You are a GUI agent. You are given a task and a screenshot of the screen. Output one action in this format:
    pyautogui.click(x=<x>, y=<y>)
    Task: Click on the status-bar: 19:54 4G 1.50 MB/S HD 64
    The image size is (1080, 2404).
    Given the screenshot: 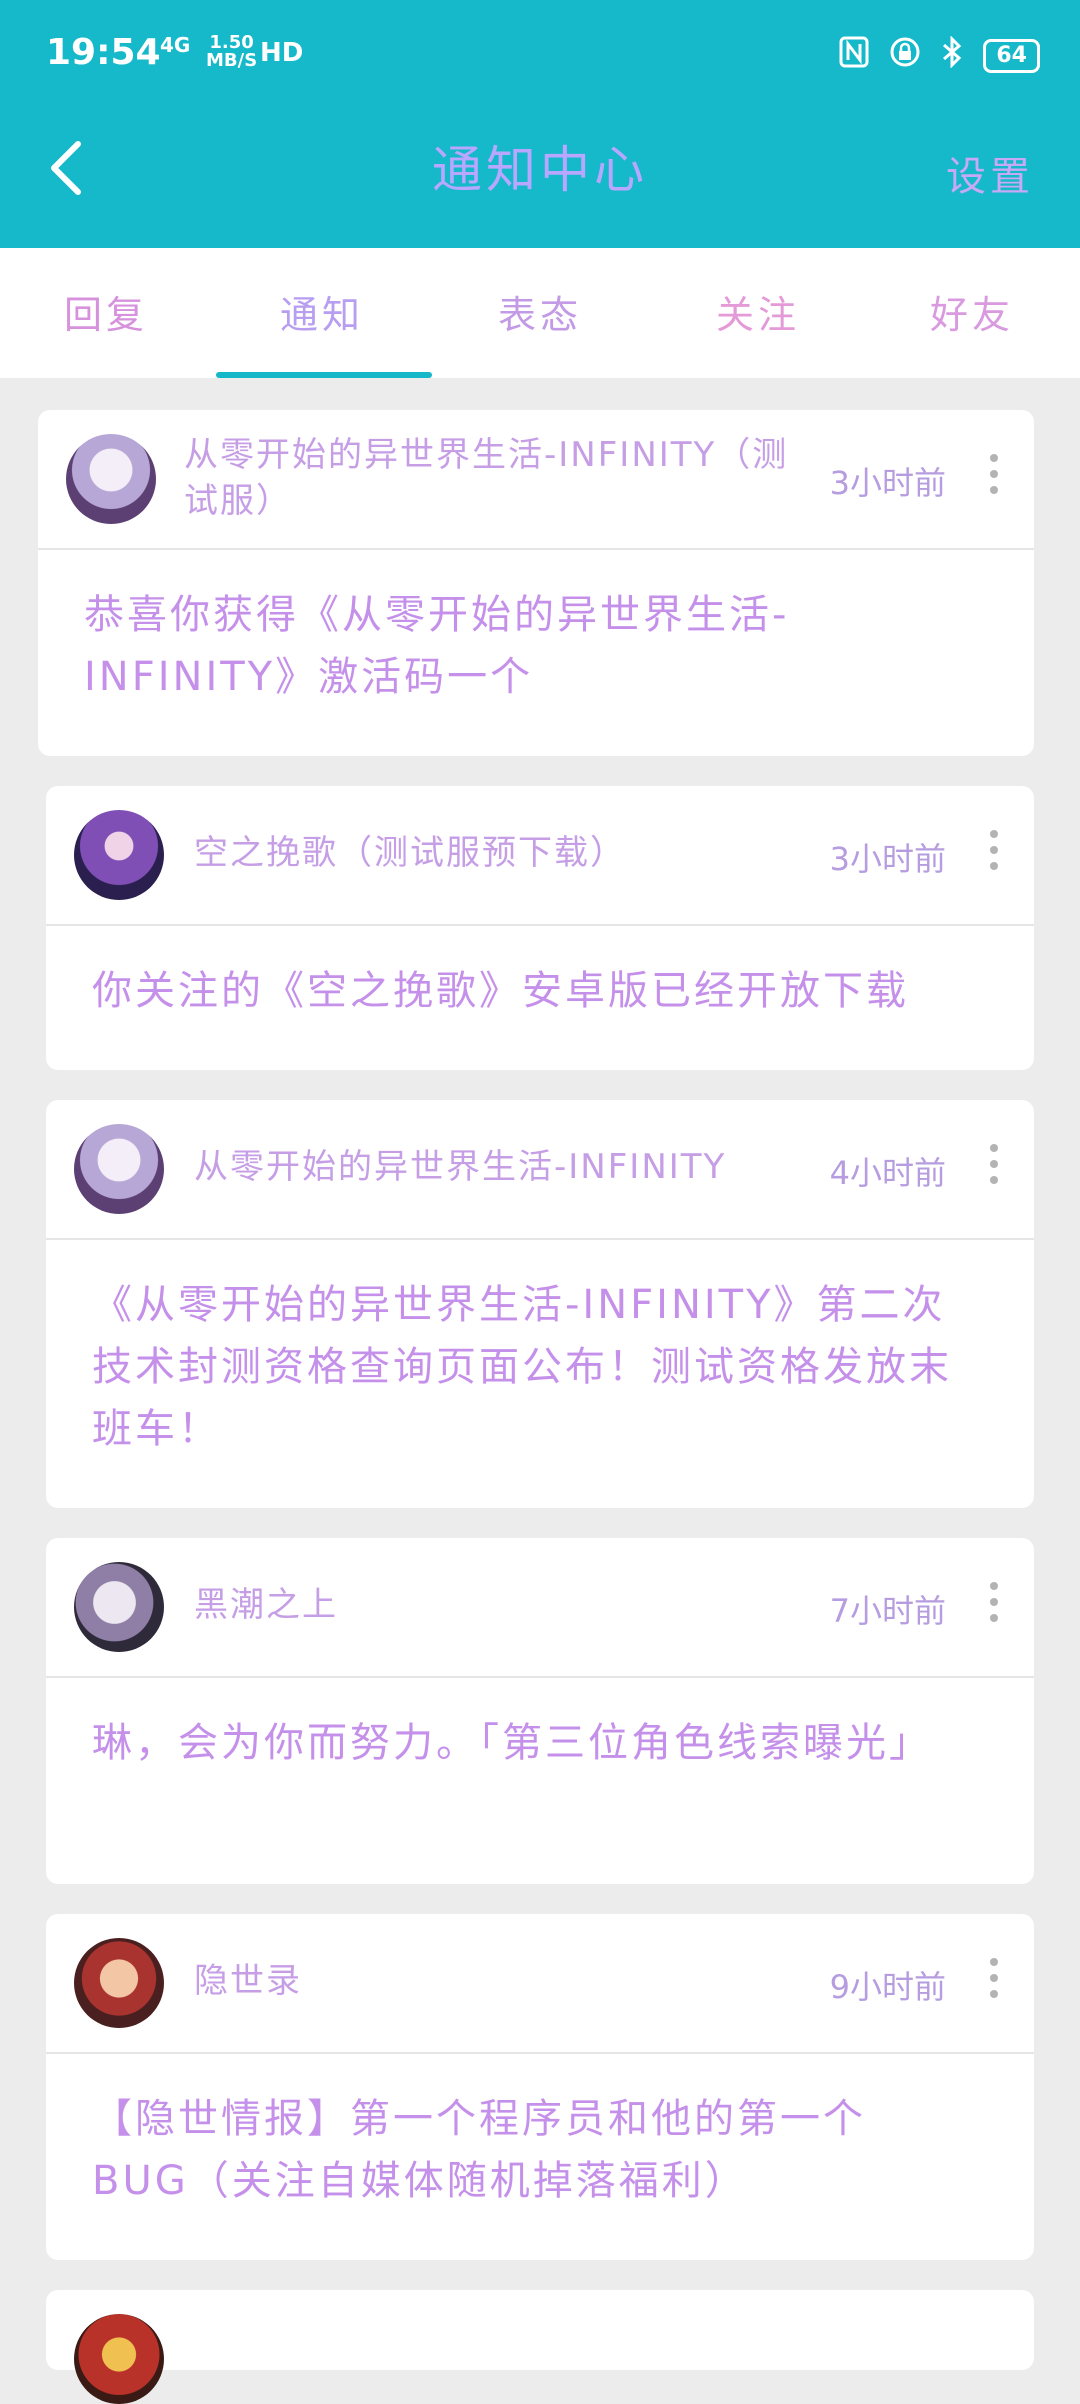 What is the action you would take?
    pyautogui.click(x=540, y=55)
    